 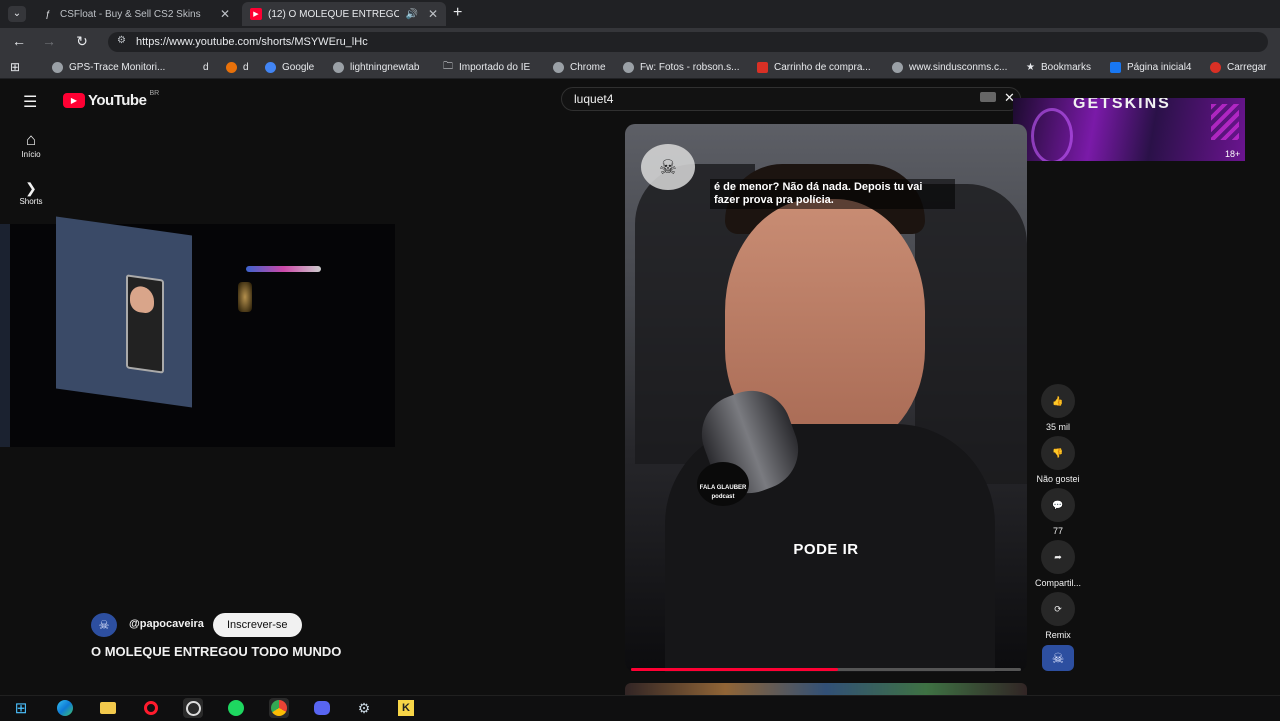 What do you see at coordinates (31, 144) in the screenshot?
I see `rail-item-home: ⌂ Início` at bounding box center [31, 144].